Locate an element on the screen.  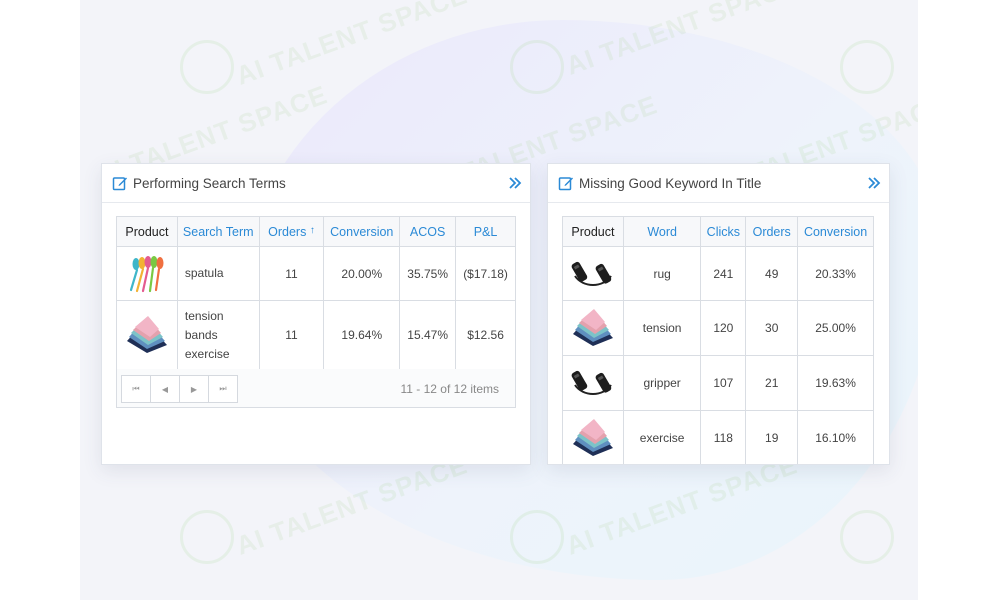
table-row: spatula 11 20.00% 35.75% ($17.18) is located at coordinates (316, 273).